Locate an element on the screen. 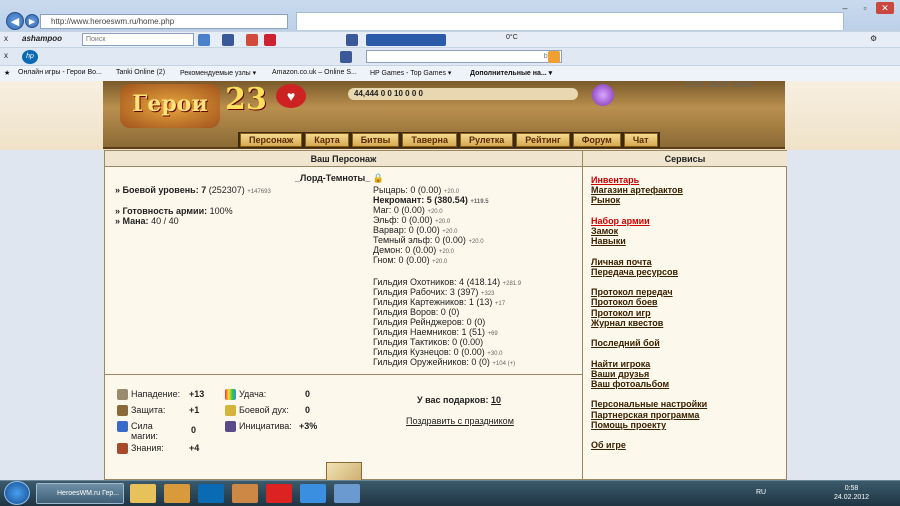  service-link: Ваш фотоальбом is located at coordinates (630, 384).